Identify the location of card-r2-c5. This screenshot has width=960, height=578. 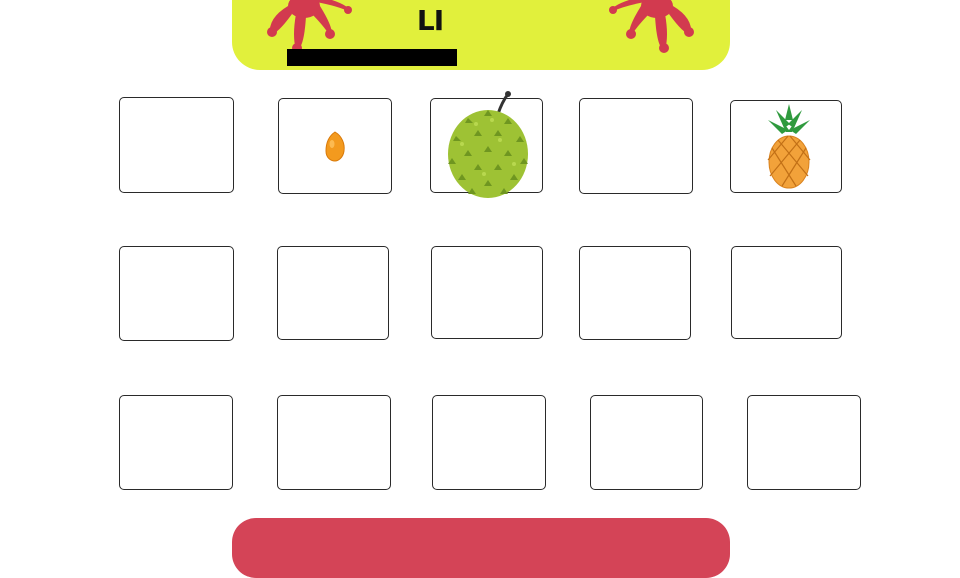
(786, 292).